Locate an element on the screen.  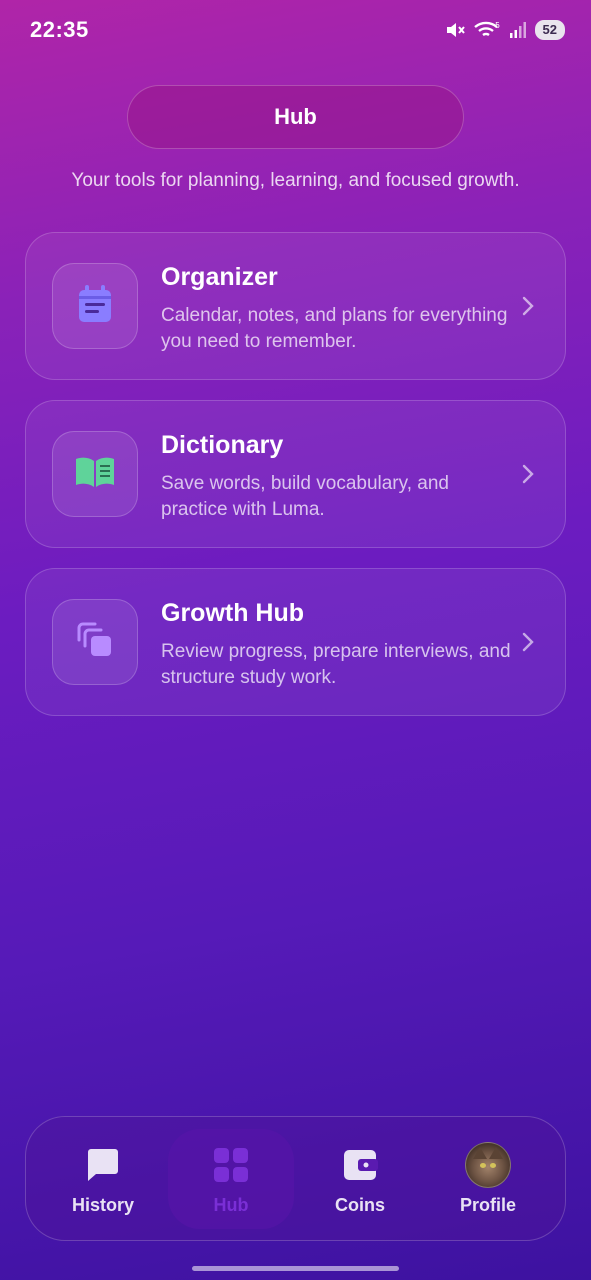
nav-item-hub: Hub is located at coordinates (231, 1179).